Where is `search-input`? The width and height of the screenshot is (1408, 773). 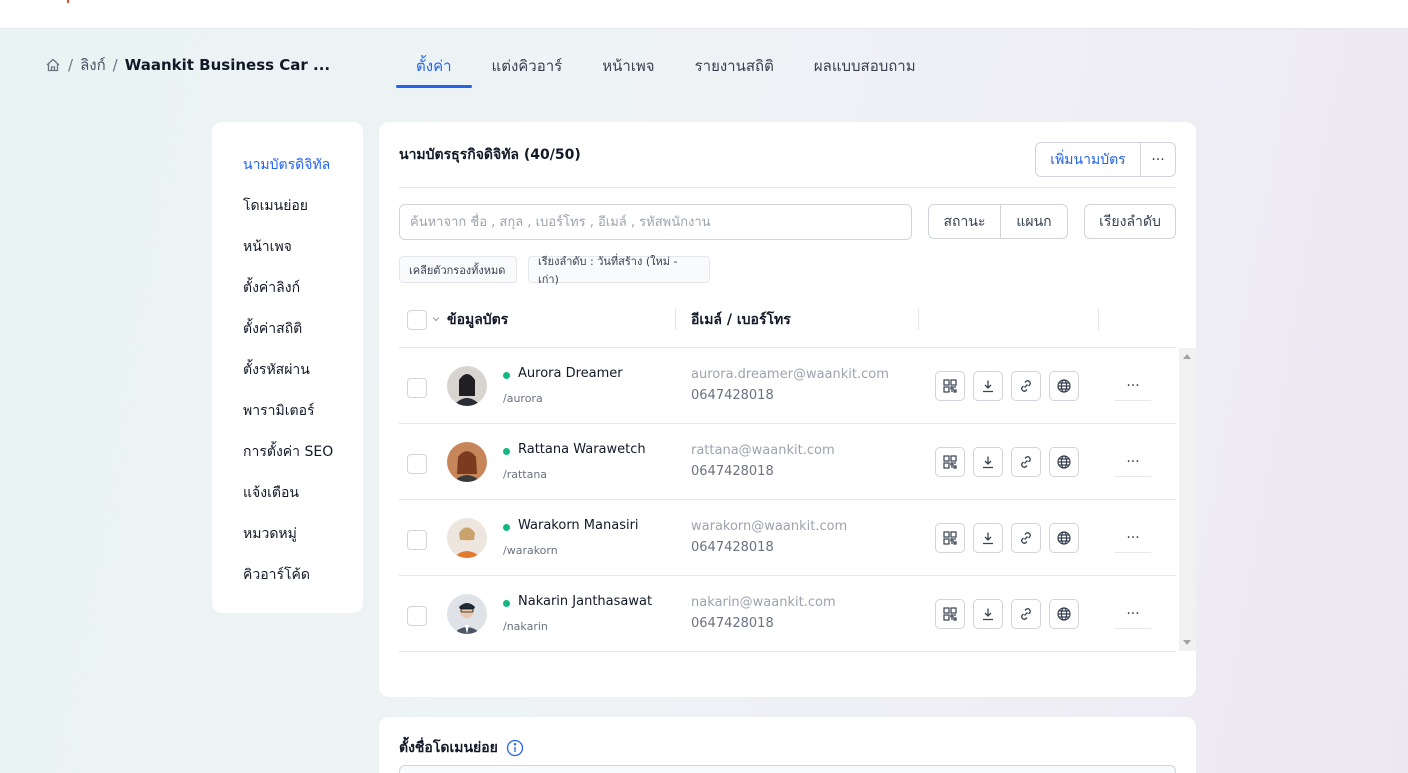 search-input is located at coordinates (655, 222).